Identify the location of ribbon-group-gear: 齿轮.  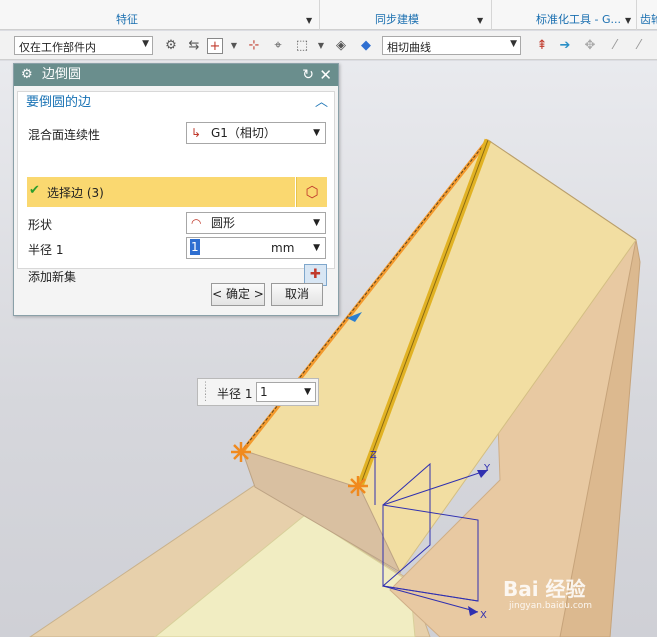
(647, 15).